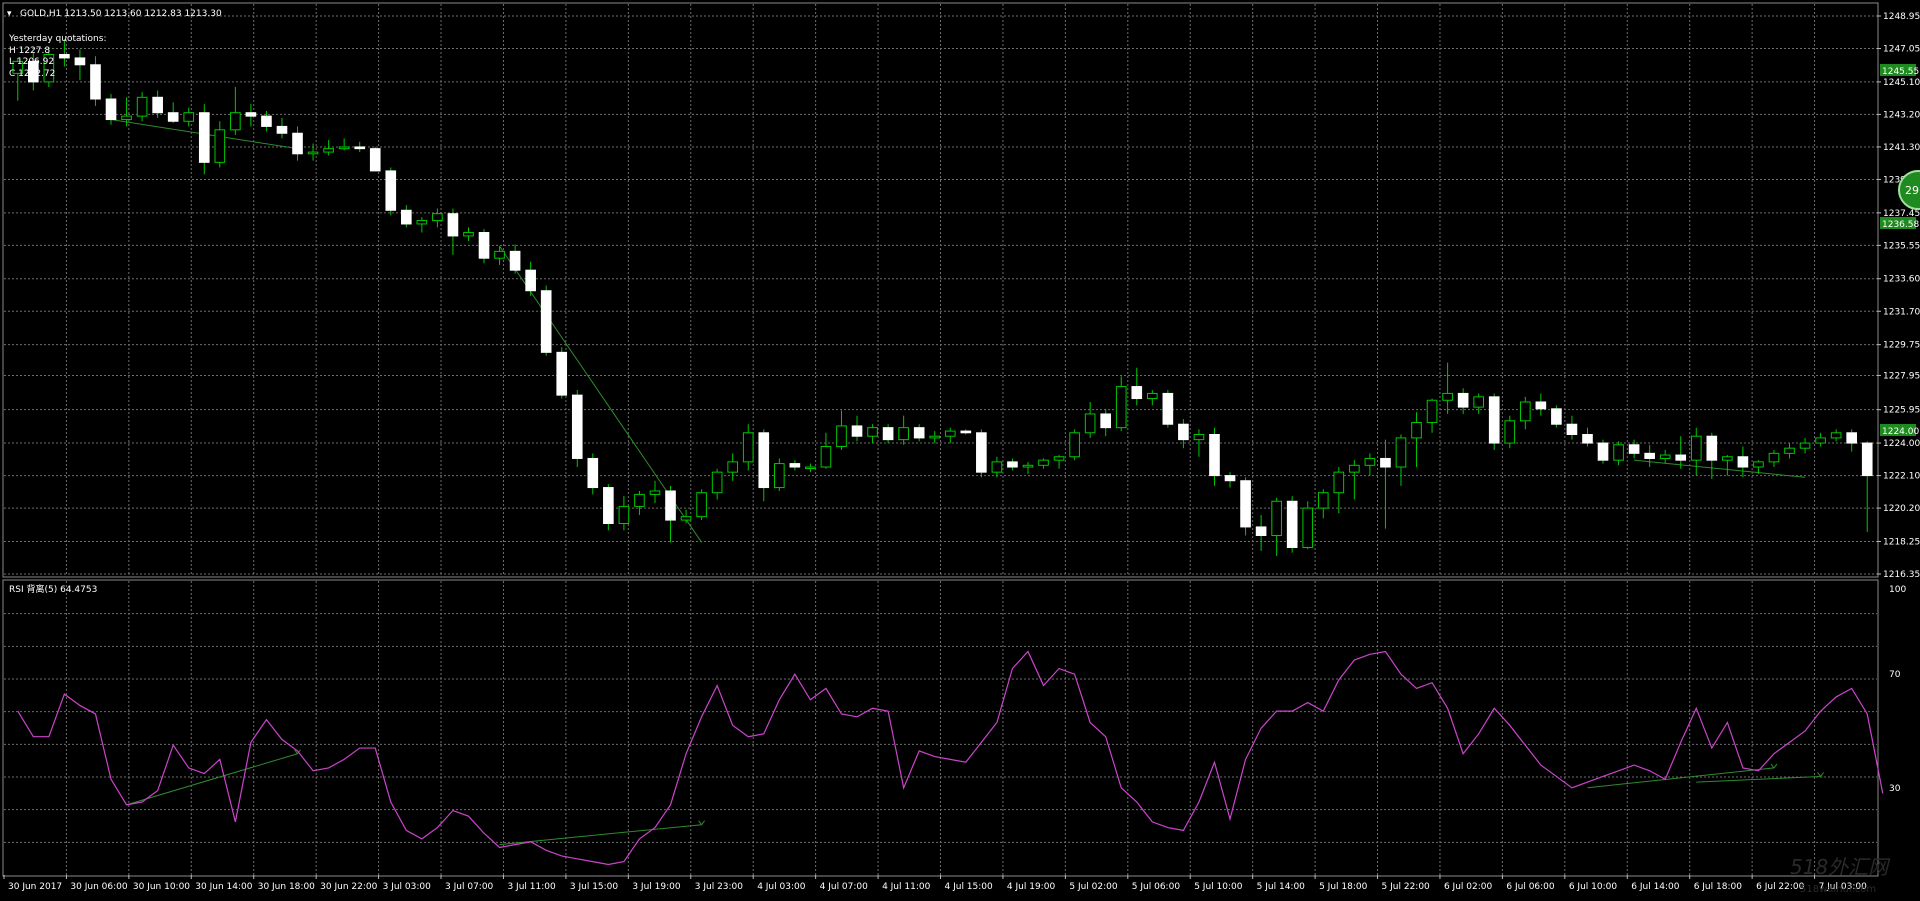  What do you see at coordinates (1901, 148) in the screenshot?
I see `price-axis-label: 1241.30` at bounding box center [1901, 148].